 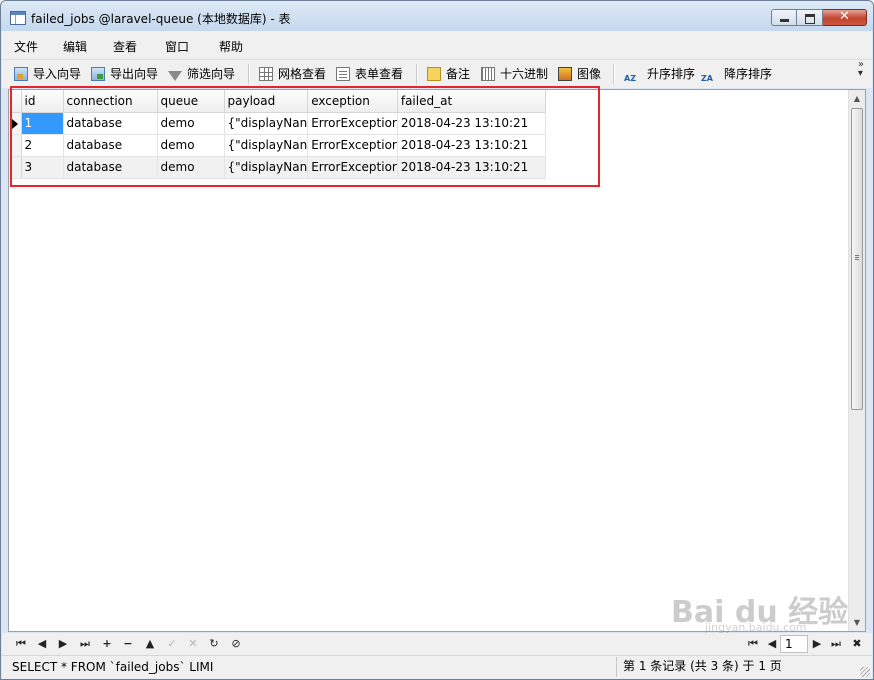 What do you see at coordinates (21, 74) in the screenshot?
I see `import-icon` at bounding box center [21, 74].